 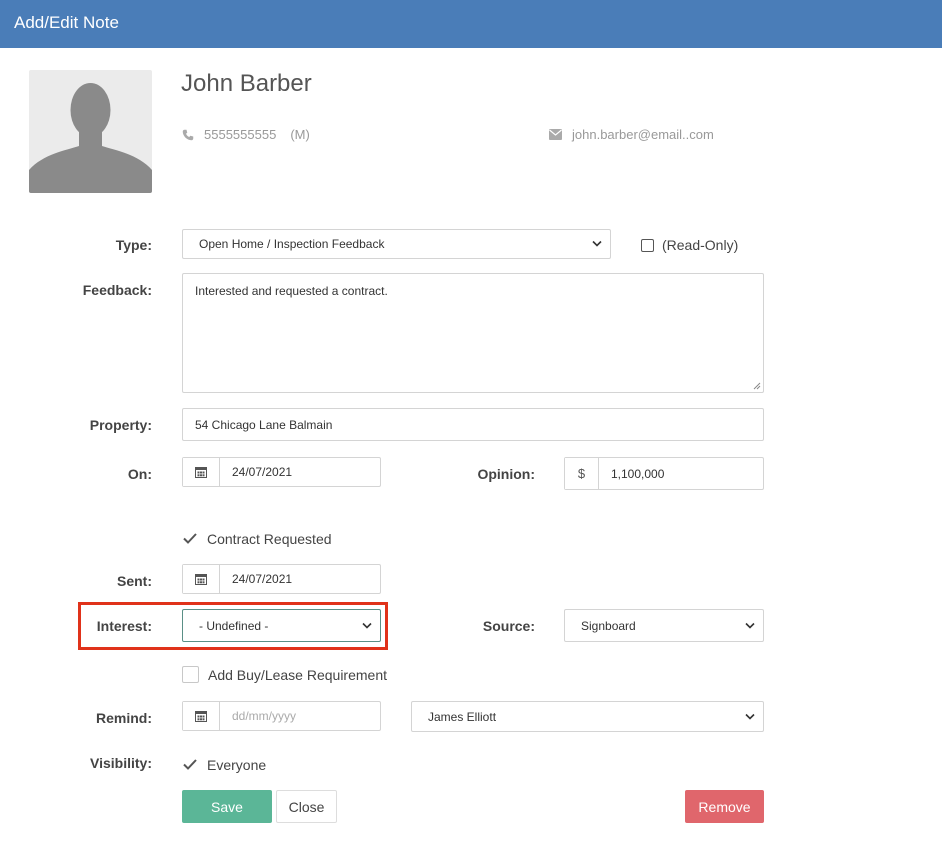 What do you see at coordinates (121, 763) in the screenshot?
I see `visibility-label: Visibility:` at bounding box center [121, 763].